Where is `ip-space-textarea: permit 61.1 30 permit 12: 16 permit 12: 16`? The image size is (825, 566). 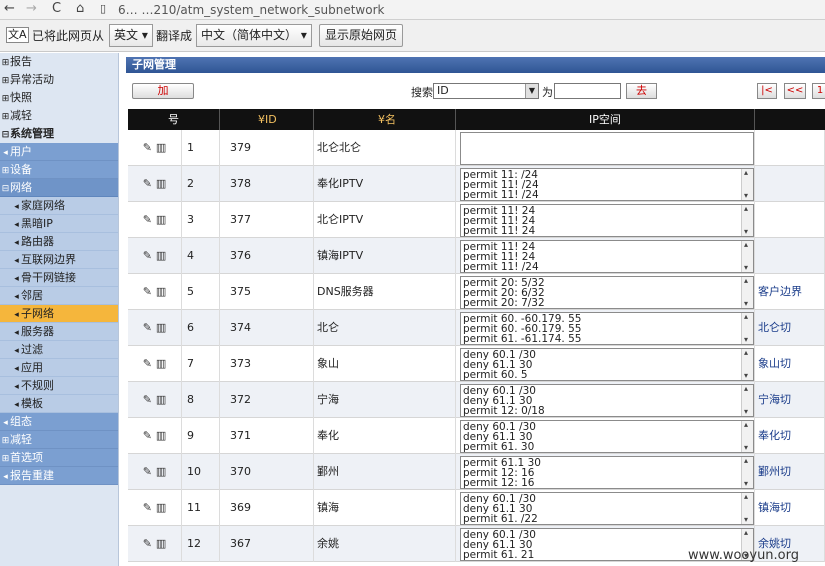 ip-space-textarea: permit 61.1 30 permit 12: 16 permit 12: 16 is located at coordinates (607, 472).